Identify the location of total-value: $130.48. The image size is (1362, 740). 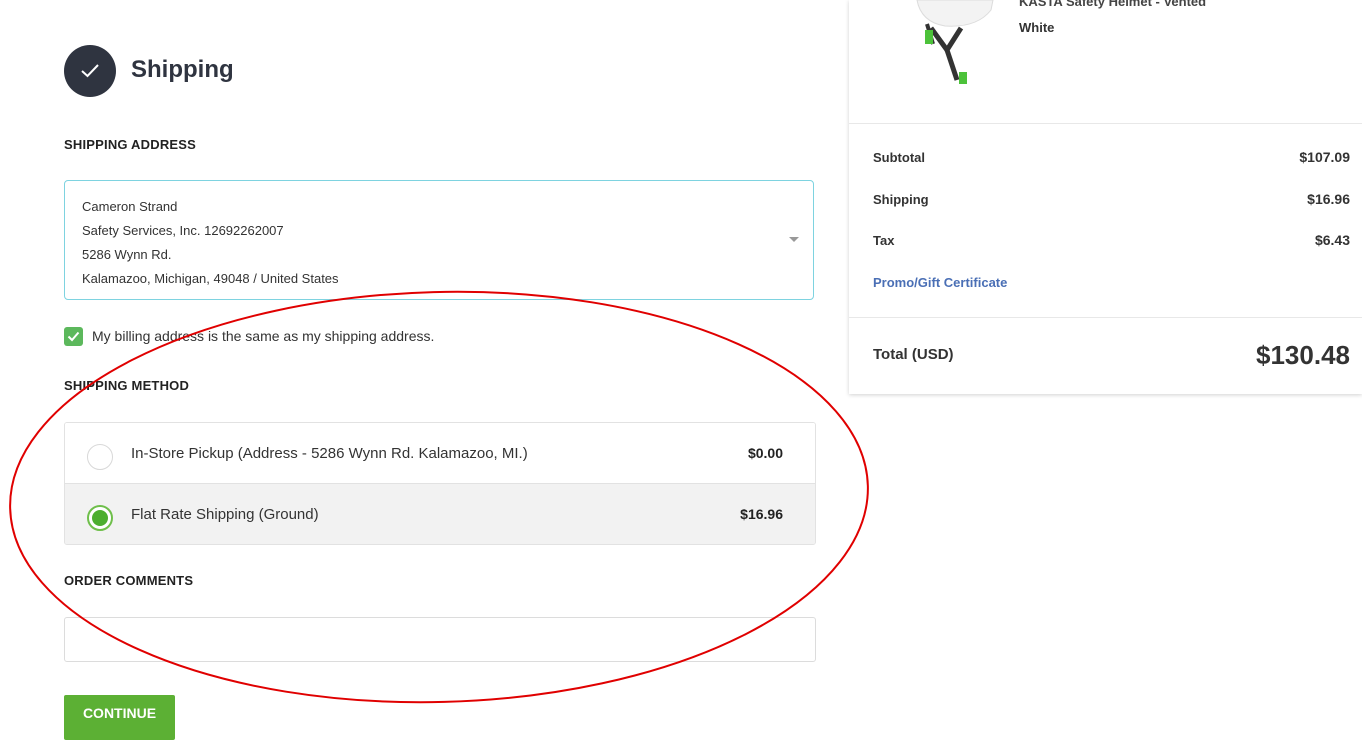
(1303, 355).